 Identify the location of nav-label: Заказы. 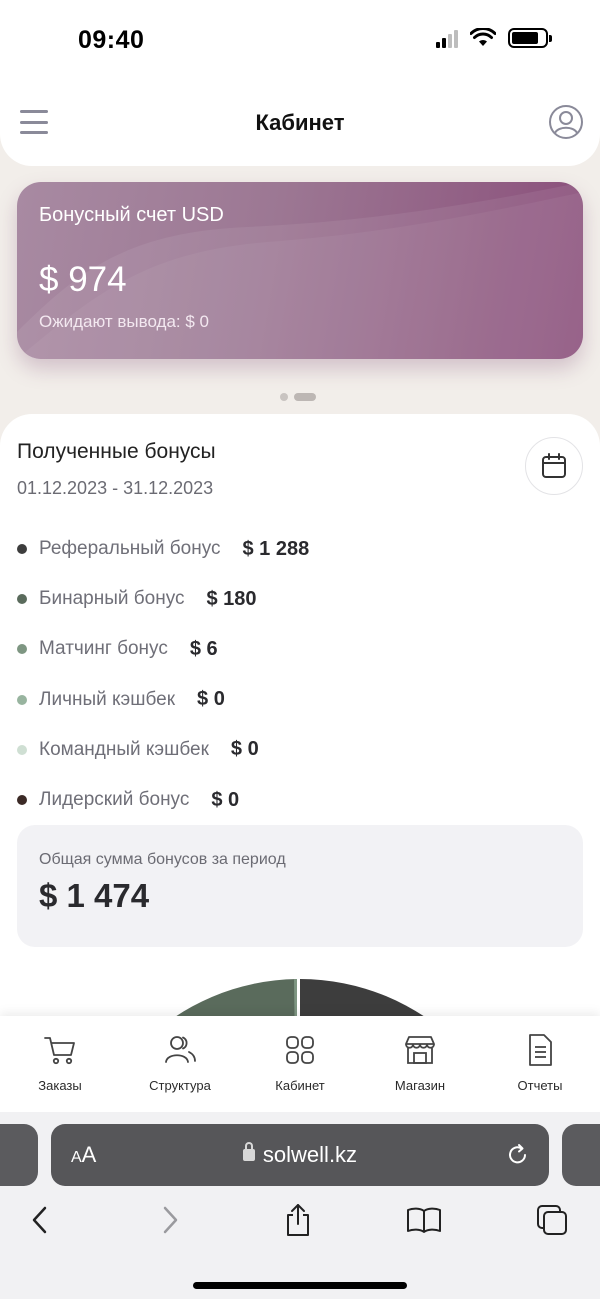
(60, 1085).